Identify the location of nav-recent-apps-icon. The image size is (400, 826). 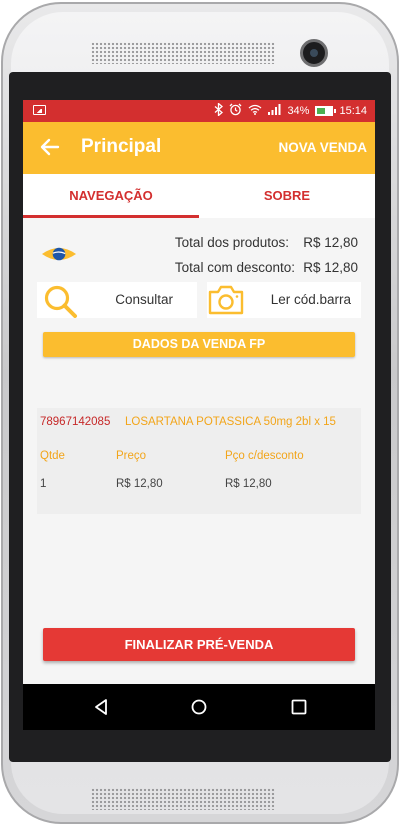
(299, 707).